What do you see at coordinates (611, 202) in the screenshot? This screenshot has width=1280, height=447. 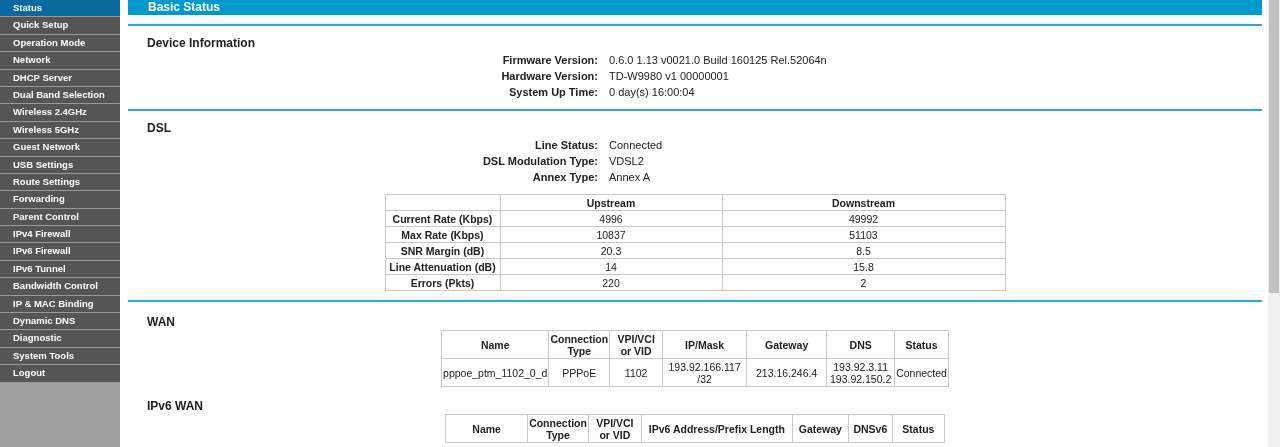 I see `column-header: Upstream` at bounding box center [611, 202].